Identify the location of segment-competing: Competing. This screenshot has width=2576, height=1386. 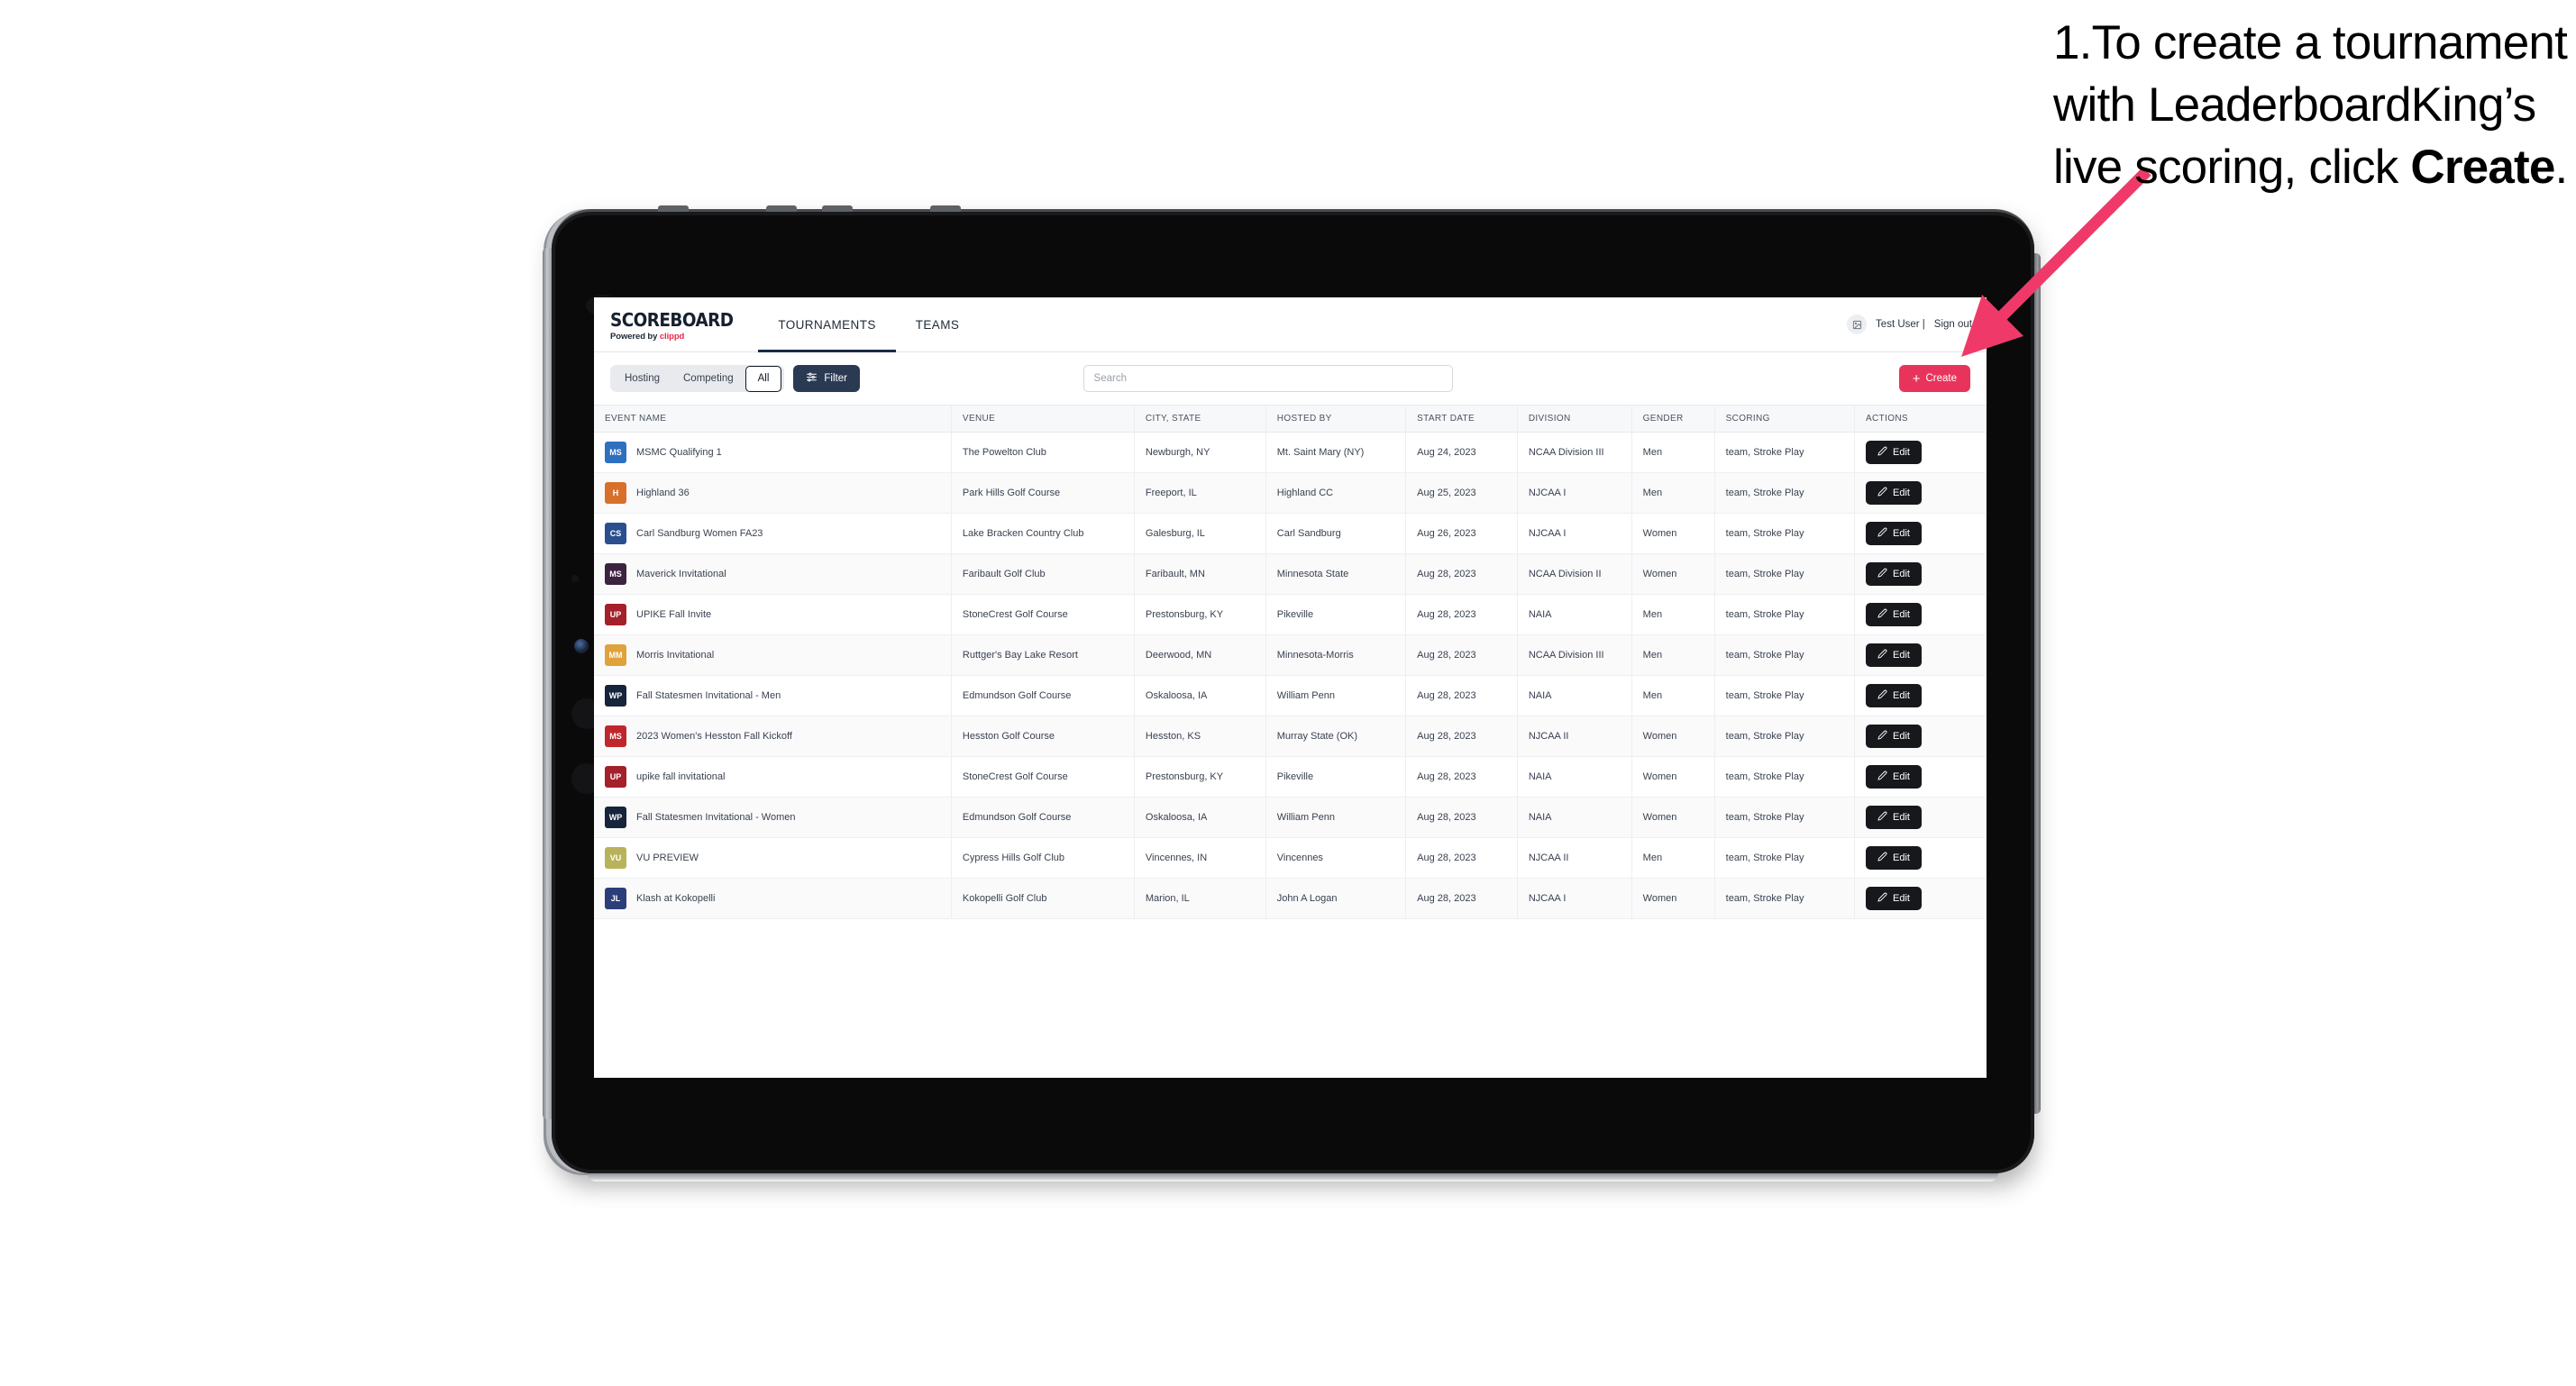
(708, 378).